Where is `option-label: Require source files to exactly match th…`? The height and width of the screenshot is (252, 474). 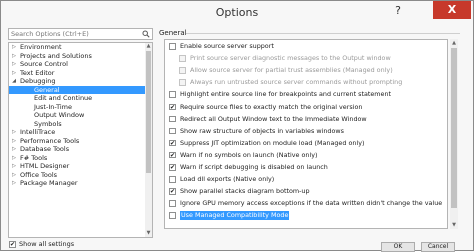
option-label: Require source files to exactly match th… is located at coordinates (271, 106).